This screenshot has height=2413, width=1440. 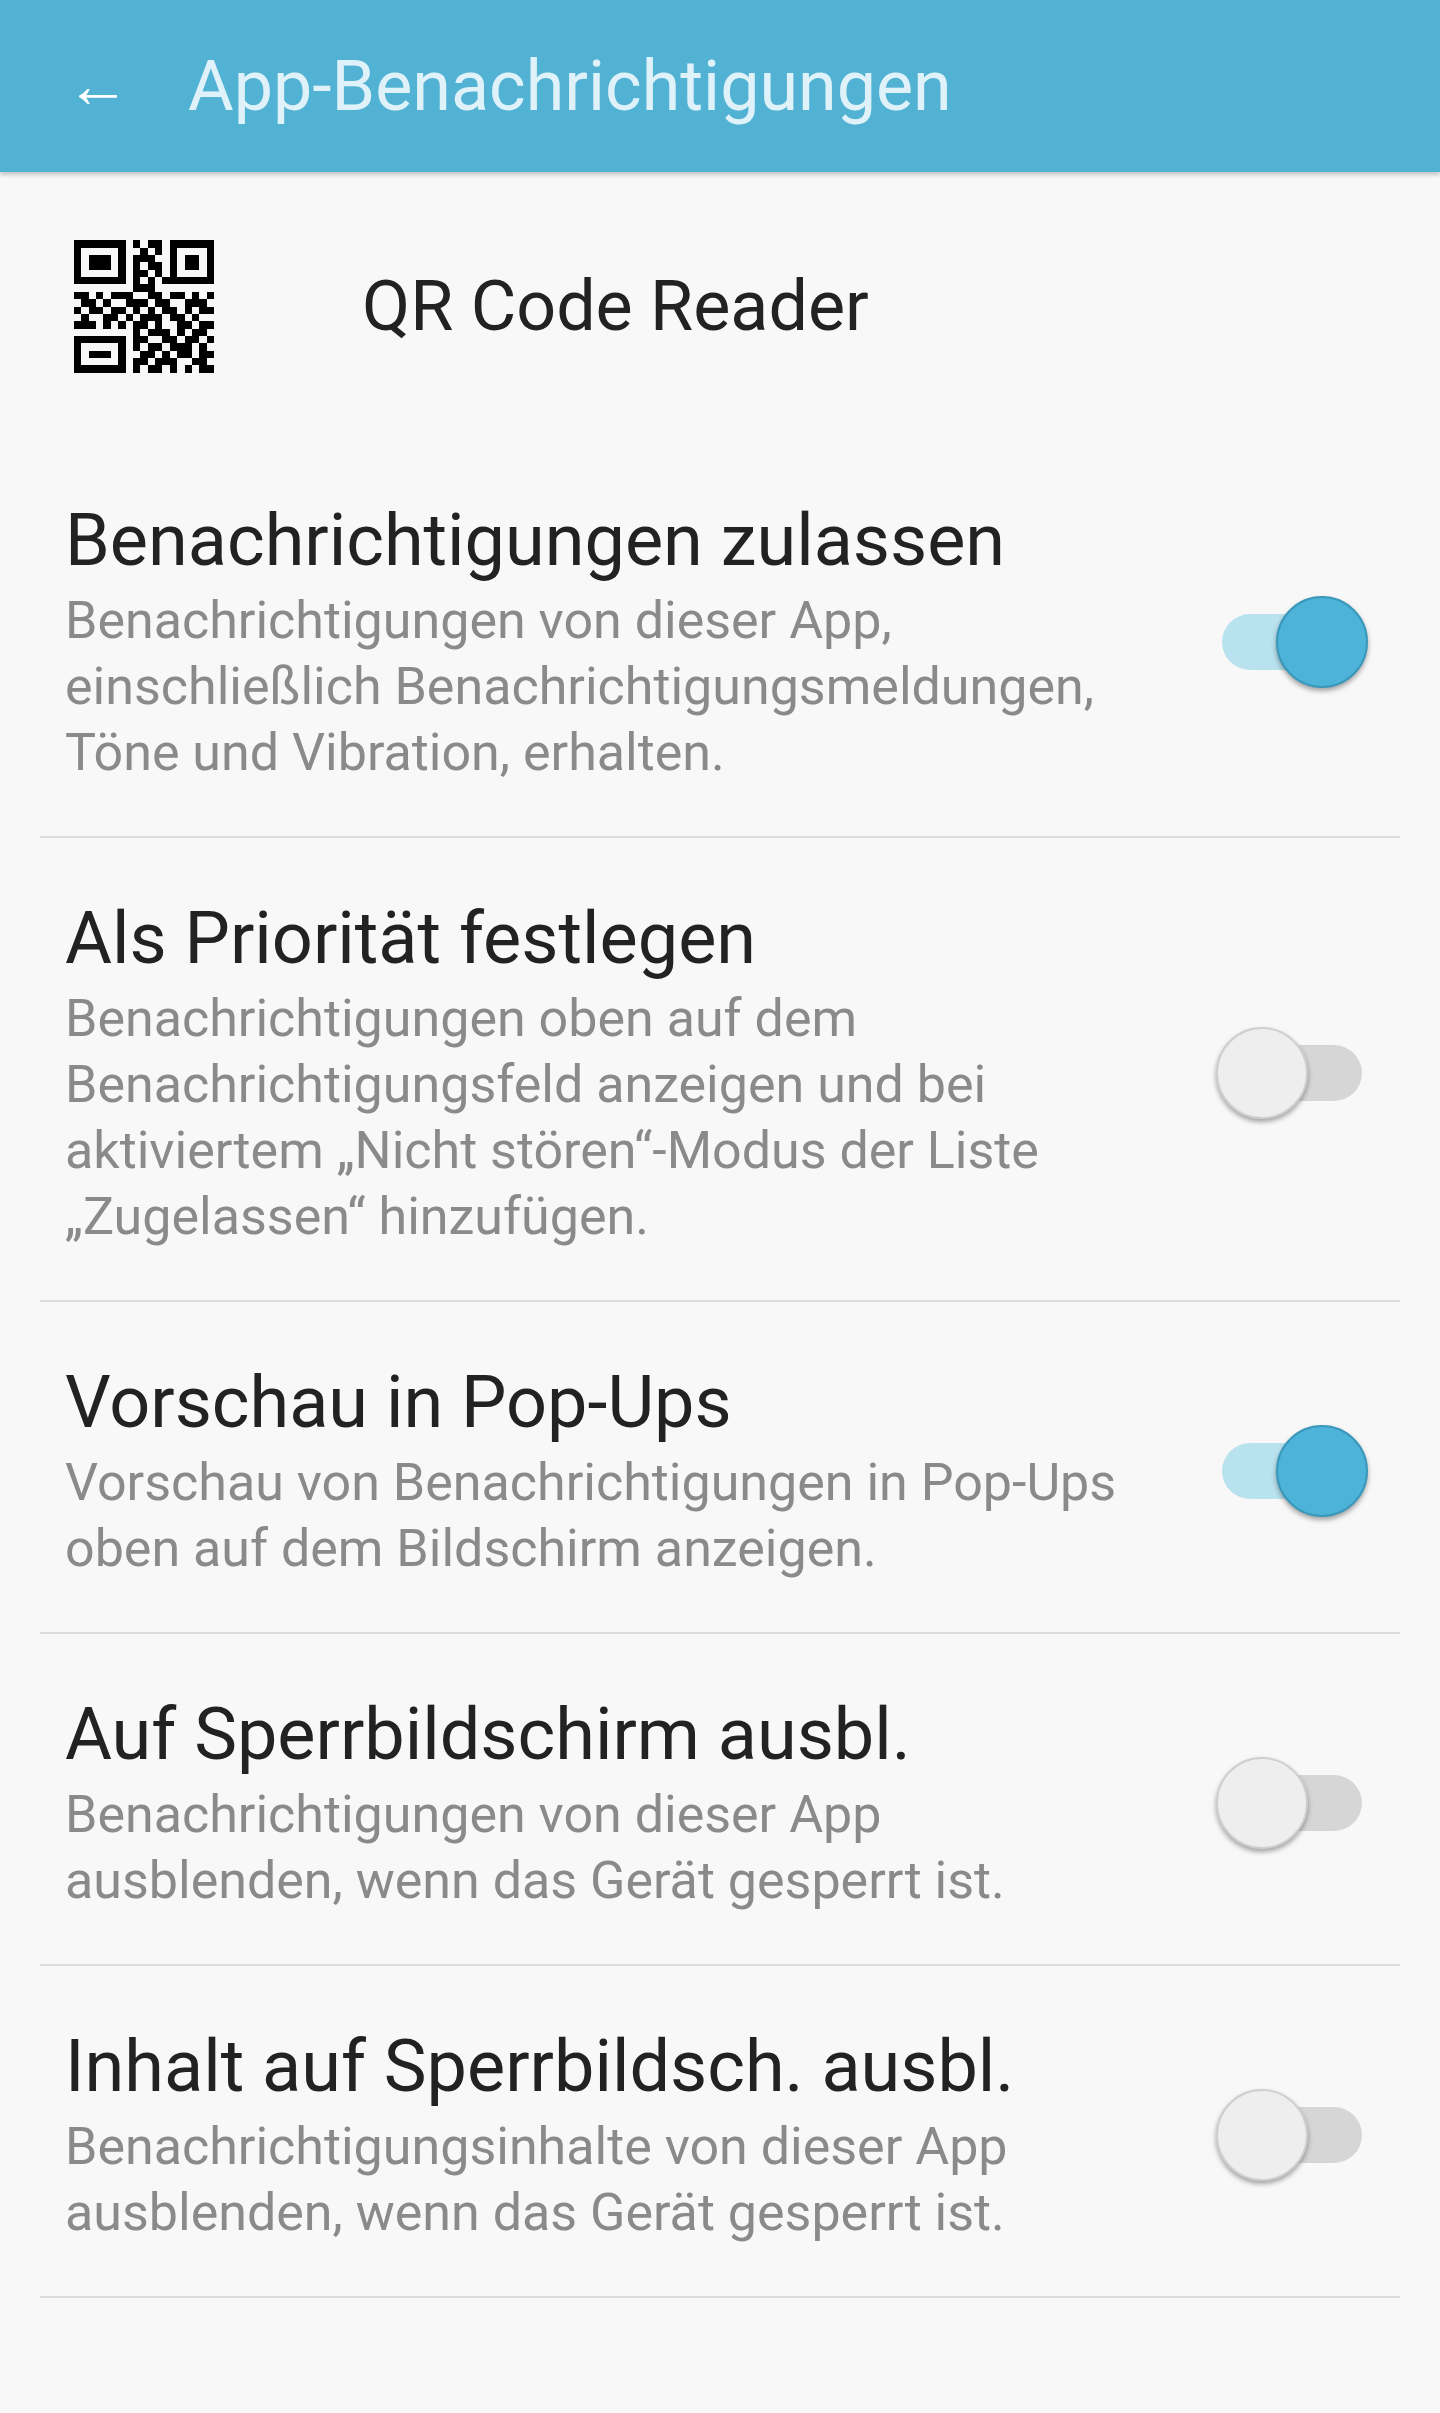 I want to click on setting-description: Benachrichtigungen von dieser App, einschließlich Benachrichtigungsmeldungen, Töne und Vibration, erhalten., so click(x=580, y=687).